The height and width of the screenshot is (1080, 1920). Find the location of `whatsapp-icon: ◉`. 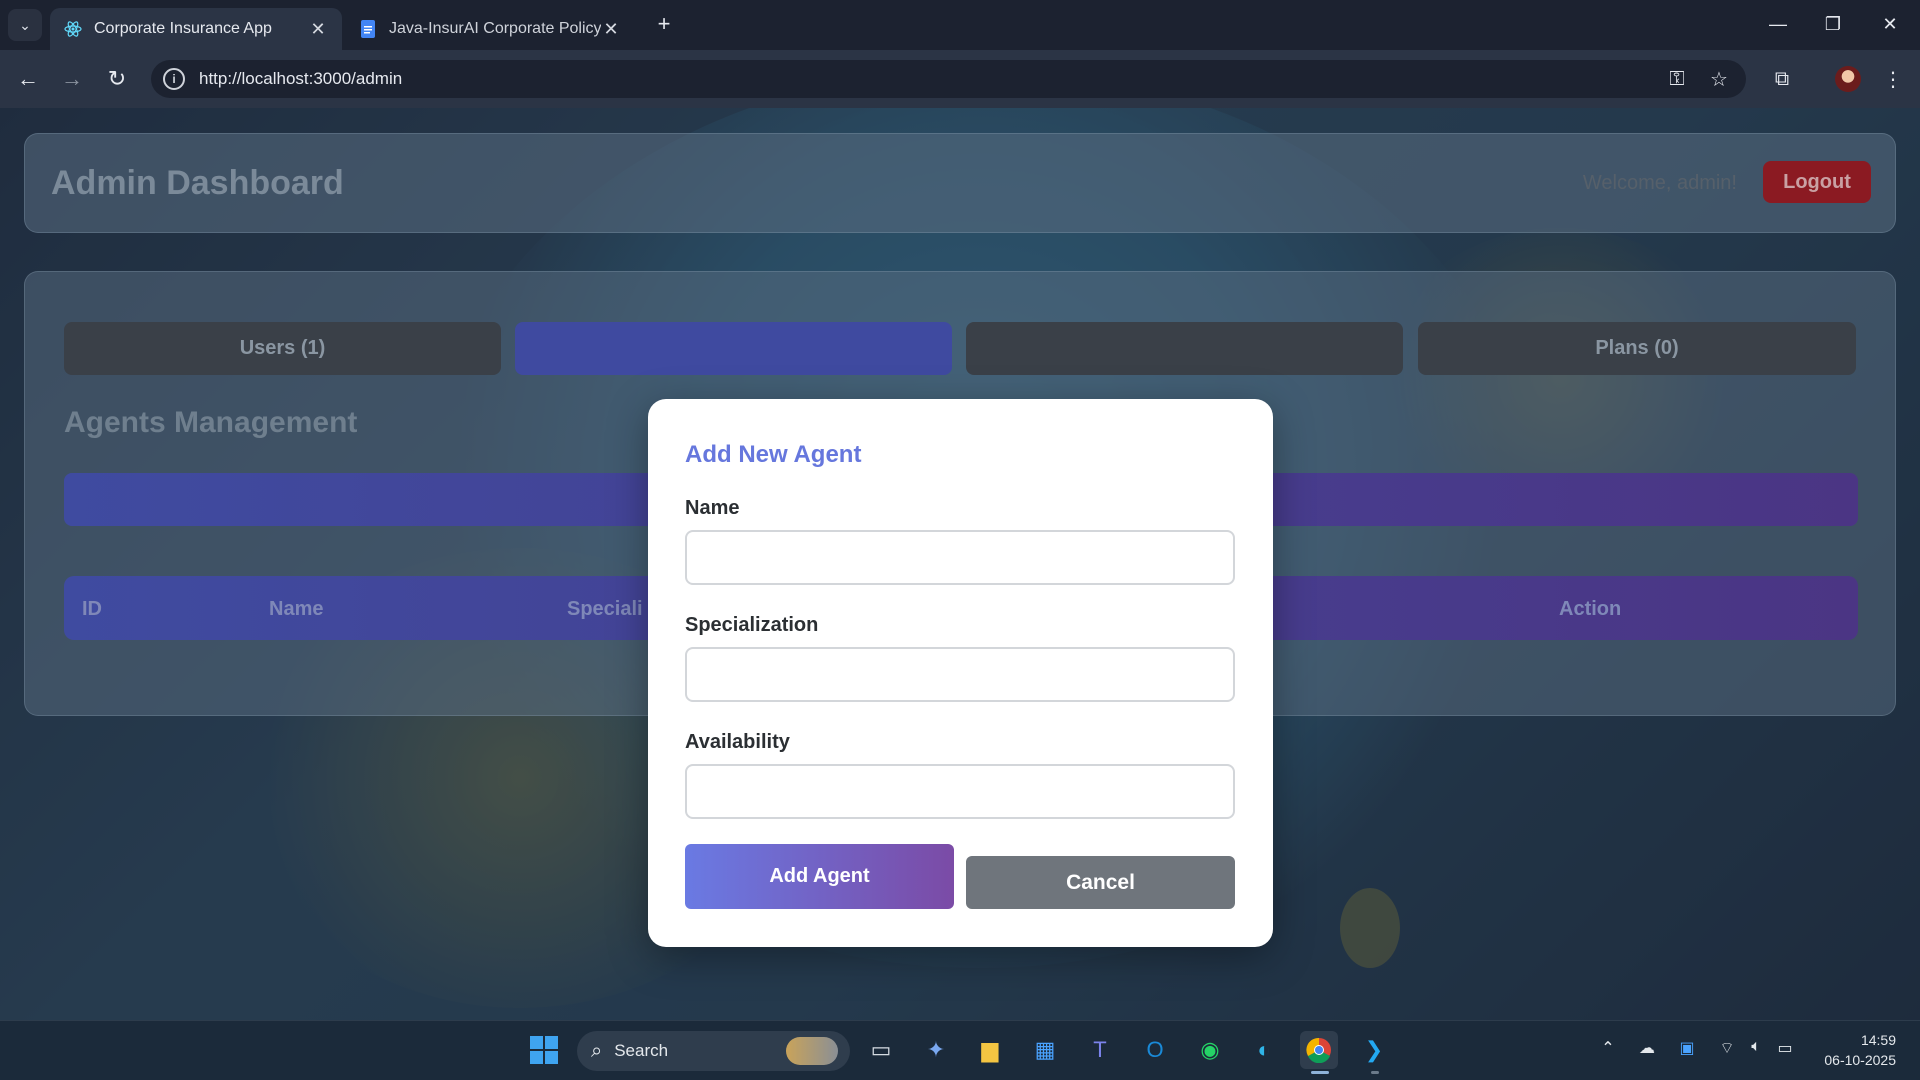

whatsapp-icon: ◉ is located at coordinates (1210, 1050).